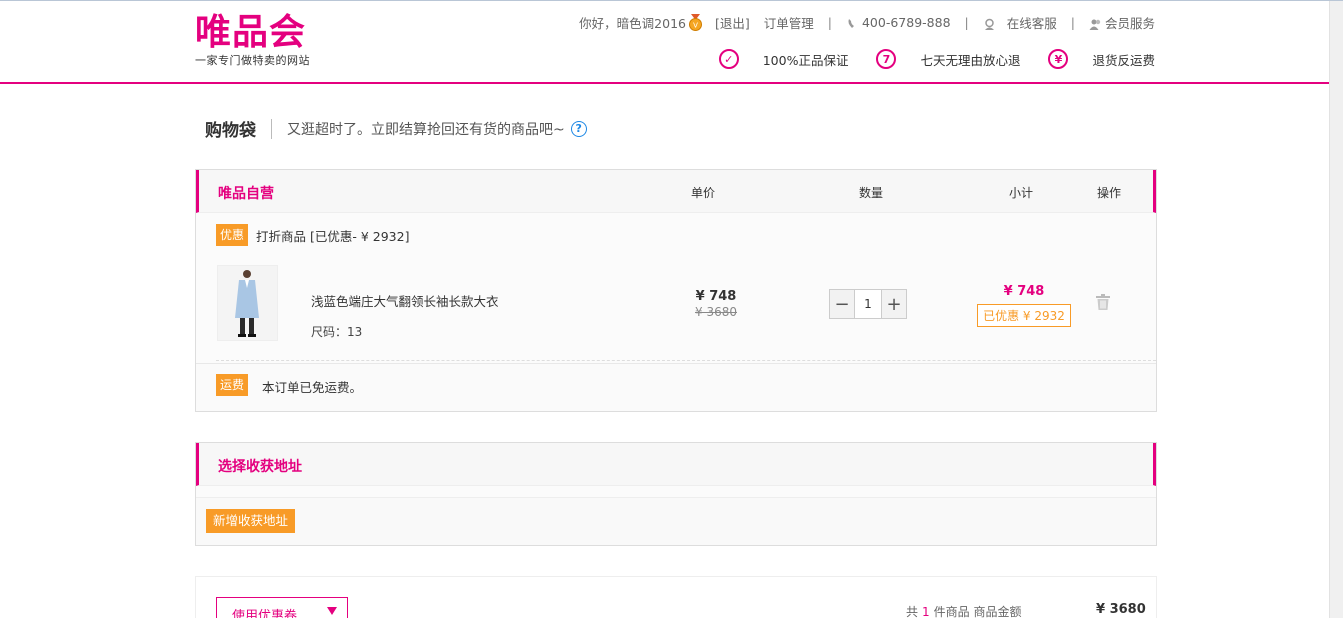 This screenshot has height=618, width=1343. Describe the element at coordinates (695, 26) in the screenshot. I see `svg-text: V` at that location.